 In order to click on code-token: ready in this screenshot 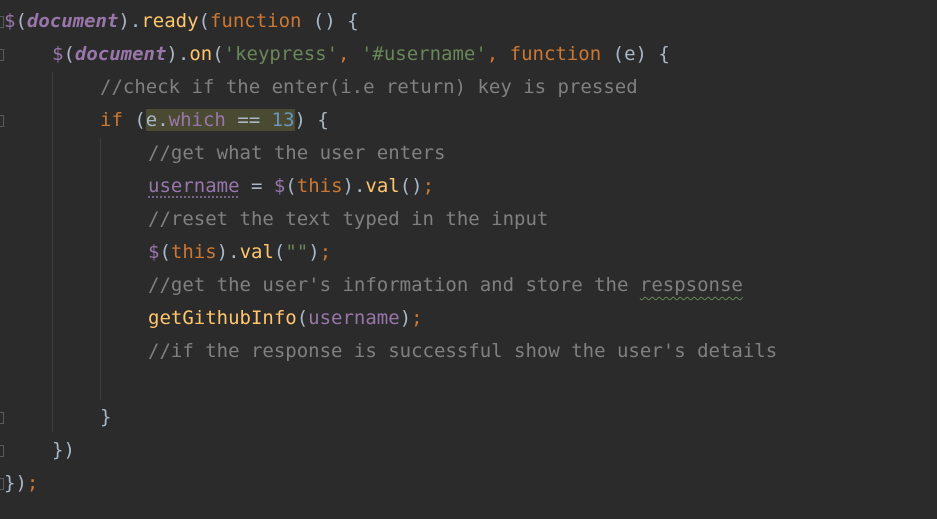, I will do `click(170, 21)`.